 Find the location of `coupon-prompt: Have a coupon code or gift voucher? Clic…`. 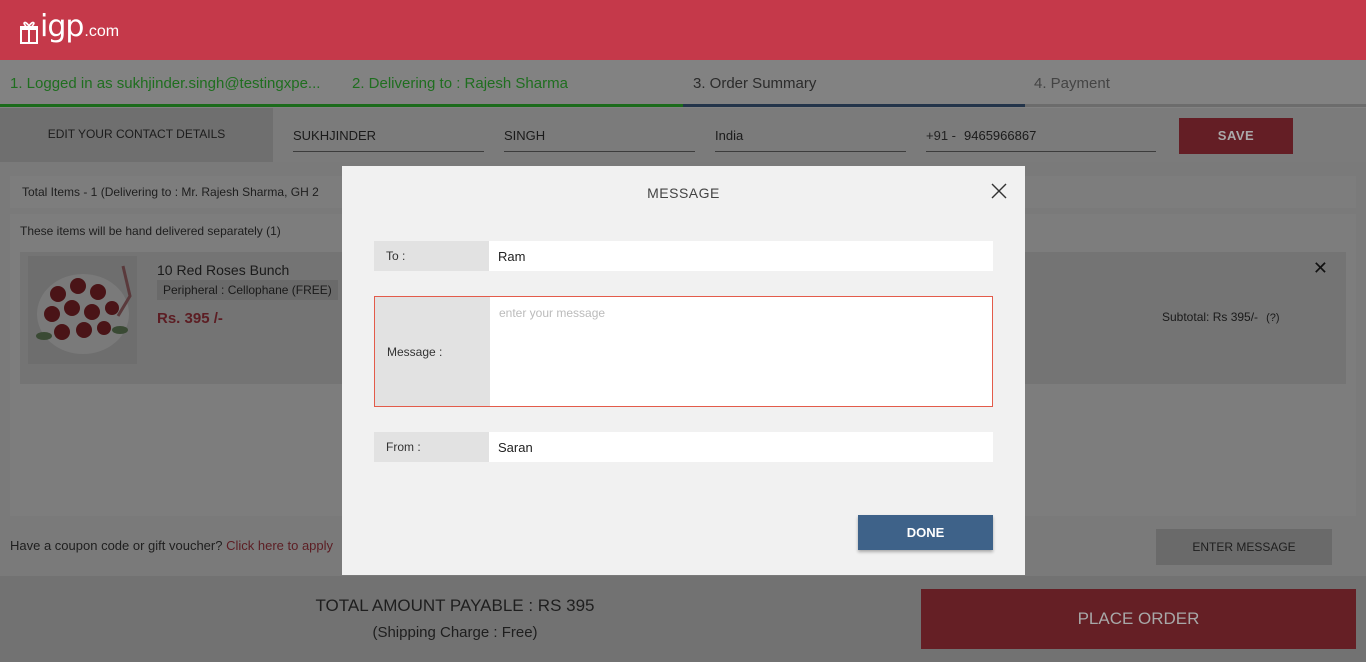

coupon-prompt: Have a coupon code or gift voucher? Clic… is located at coordinates (171, 545).